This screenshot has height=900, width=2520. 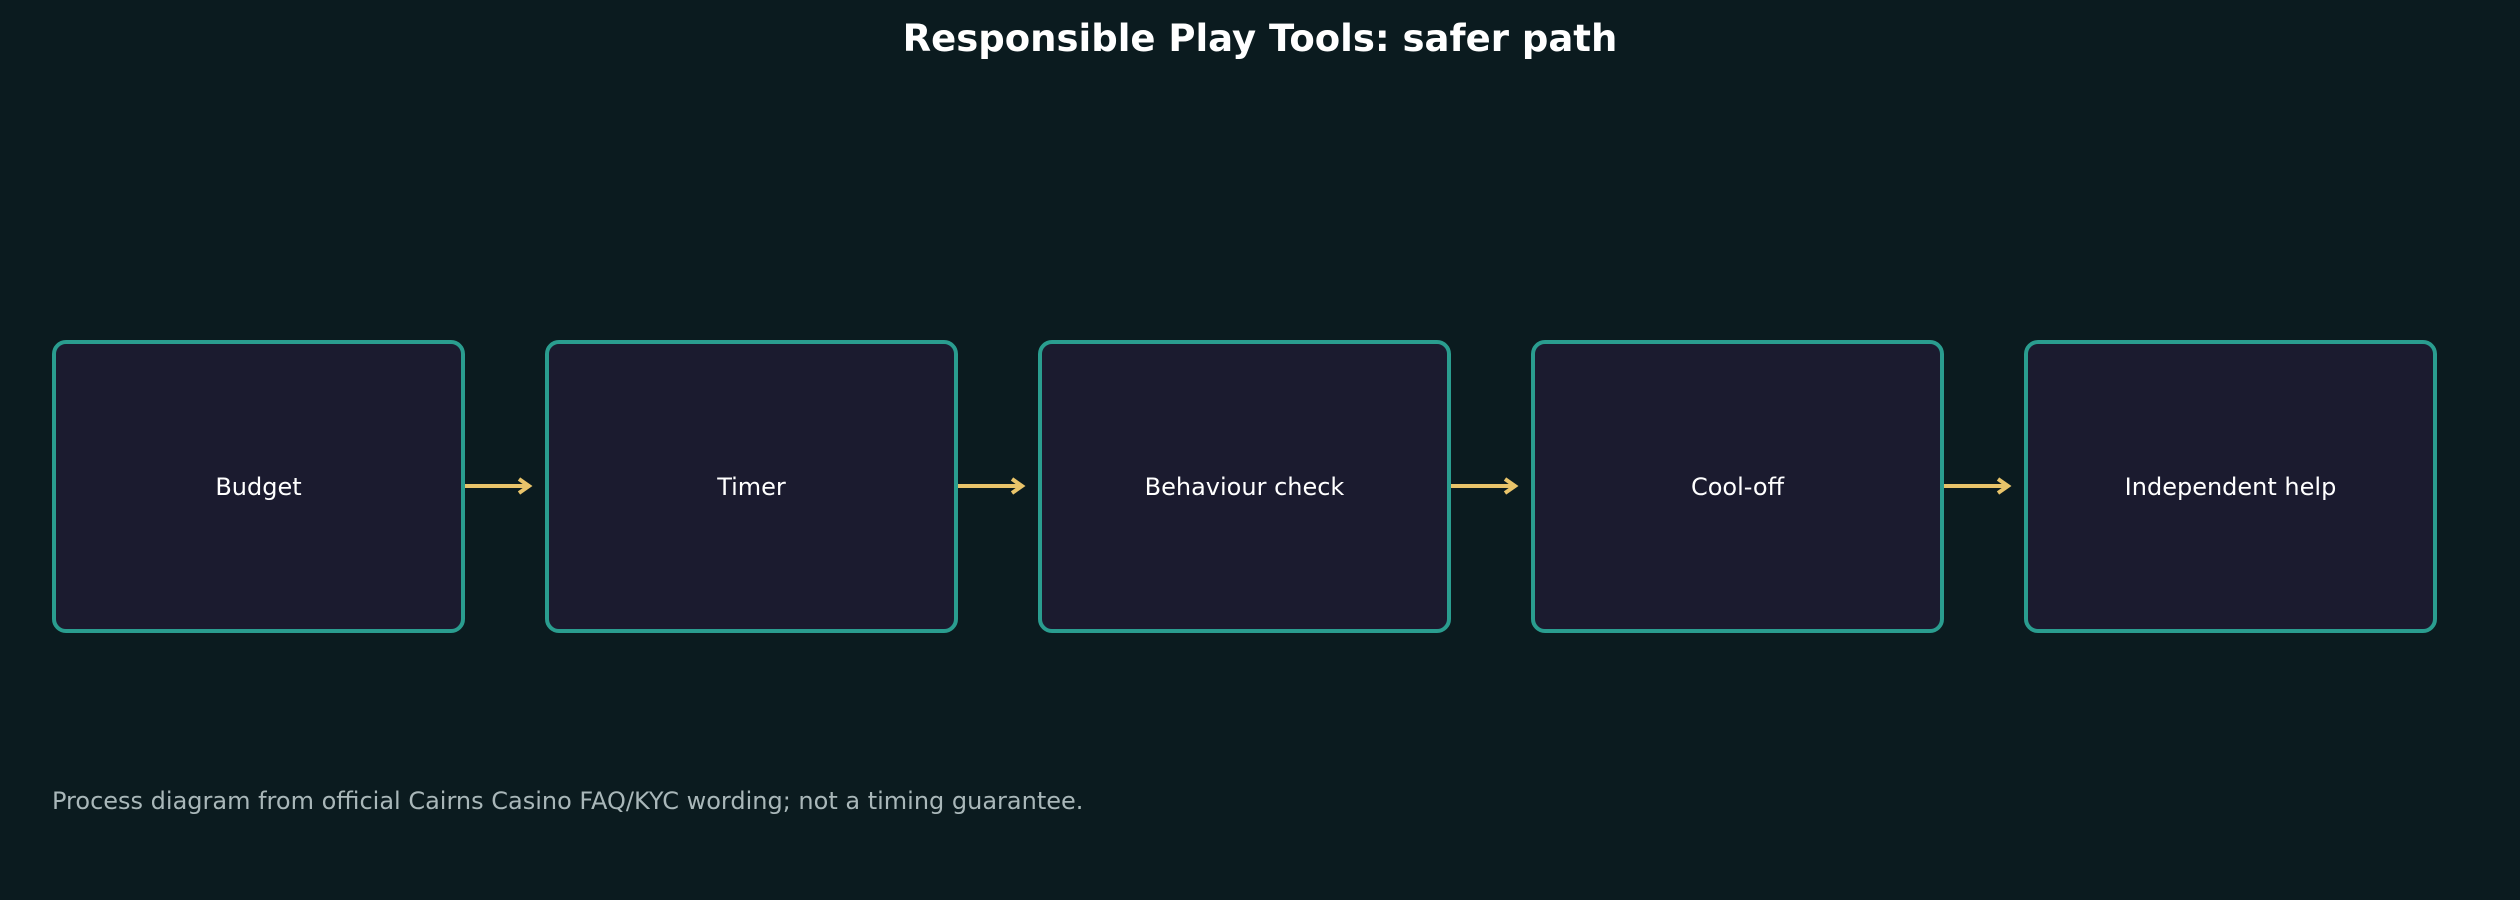 I want to click on step-label: Behaviour check, so click(x=1244, y=486).